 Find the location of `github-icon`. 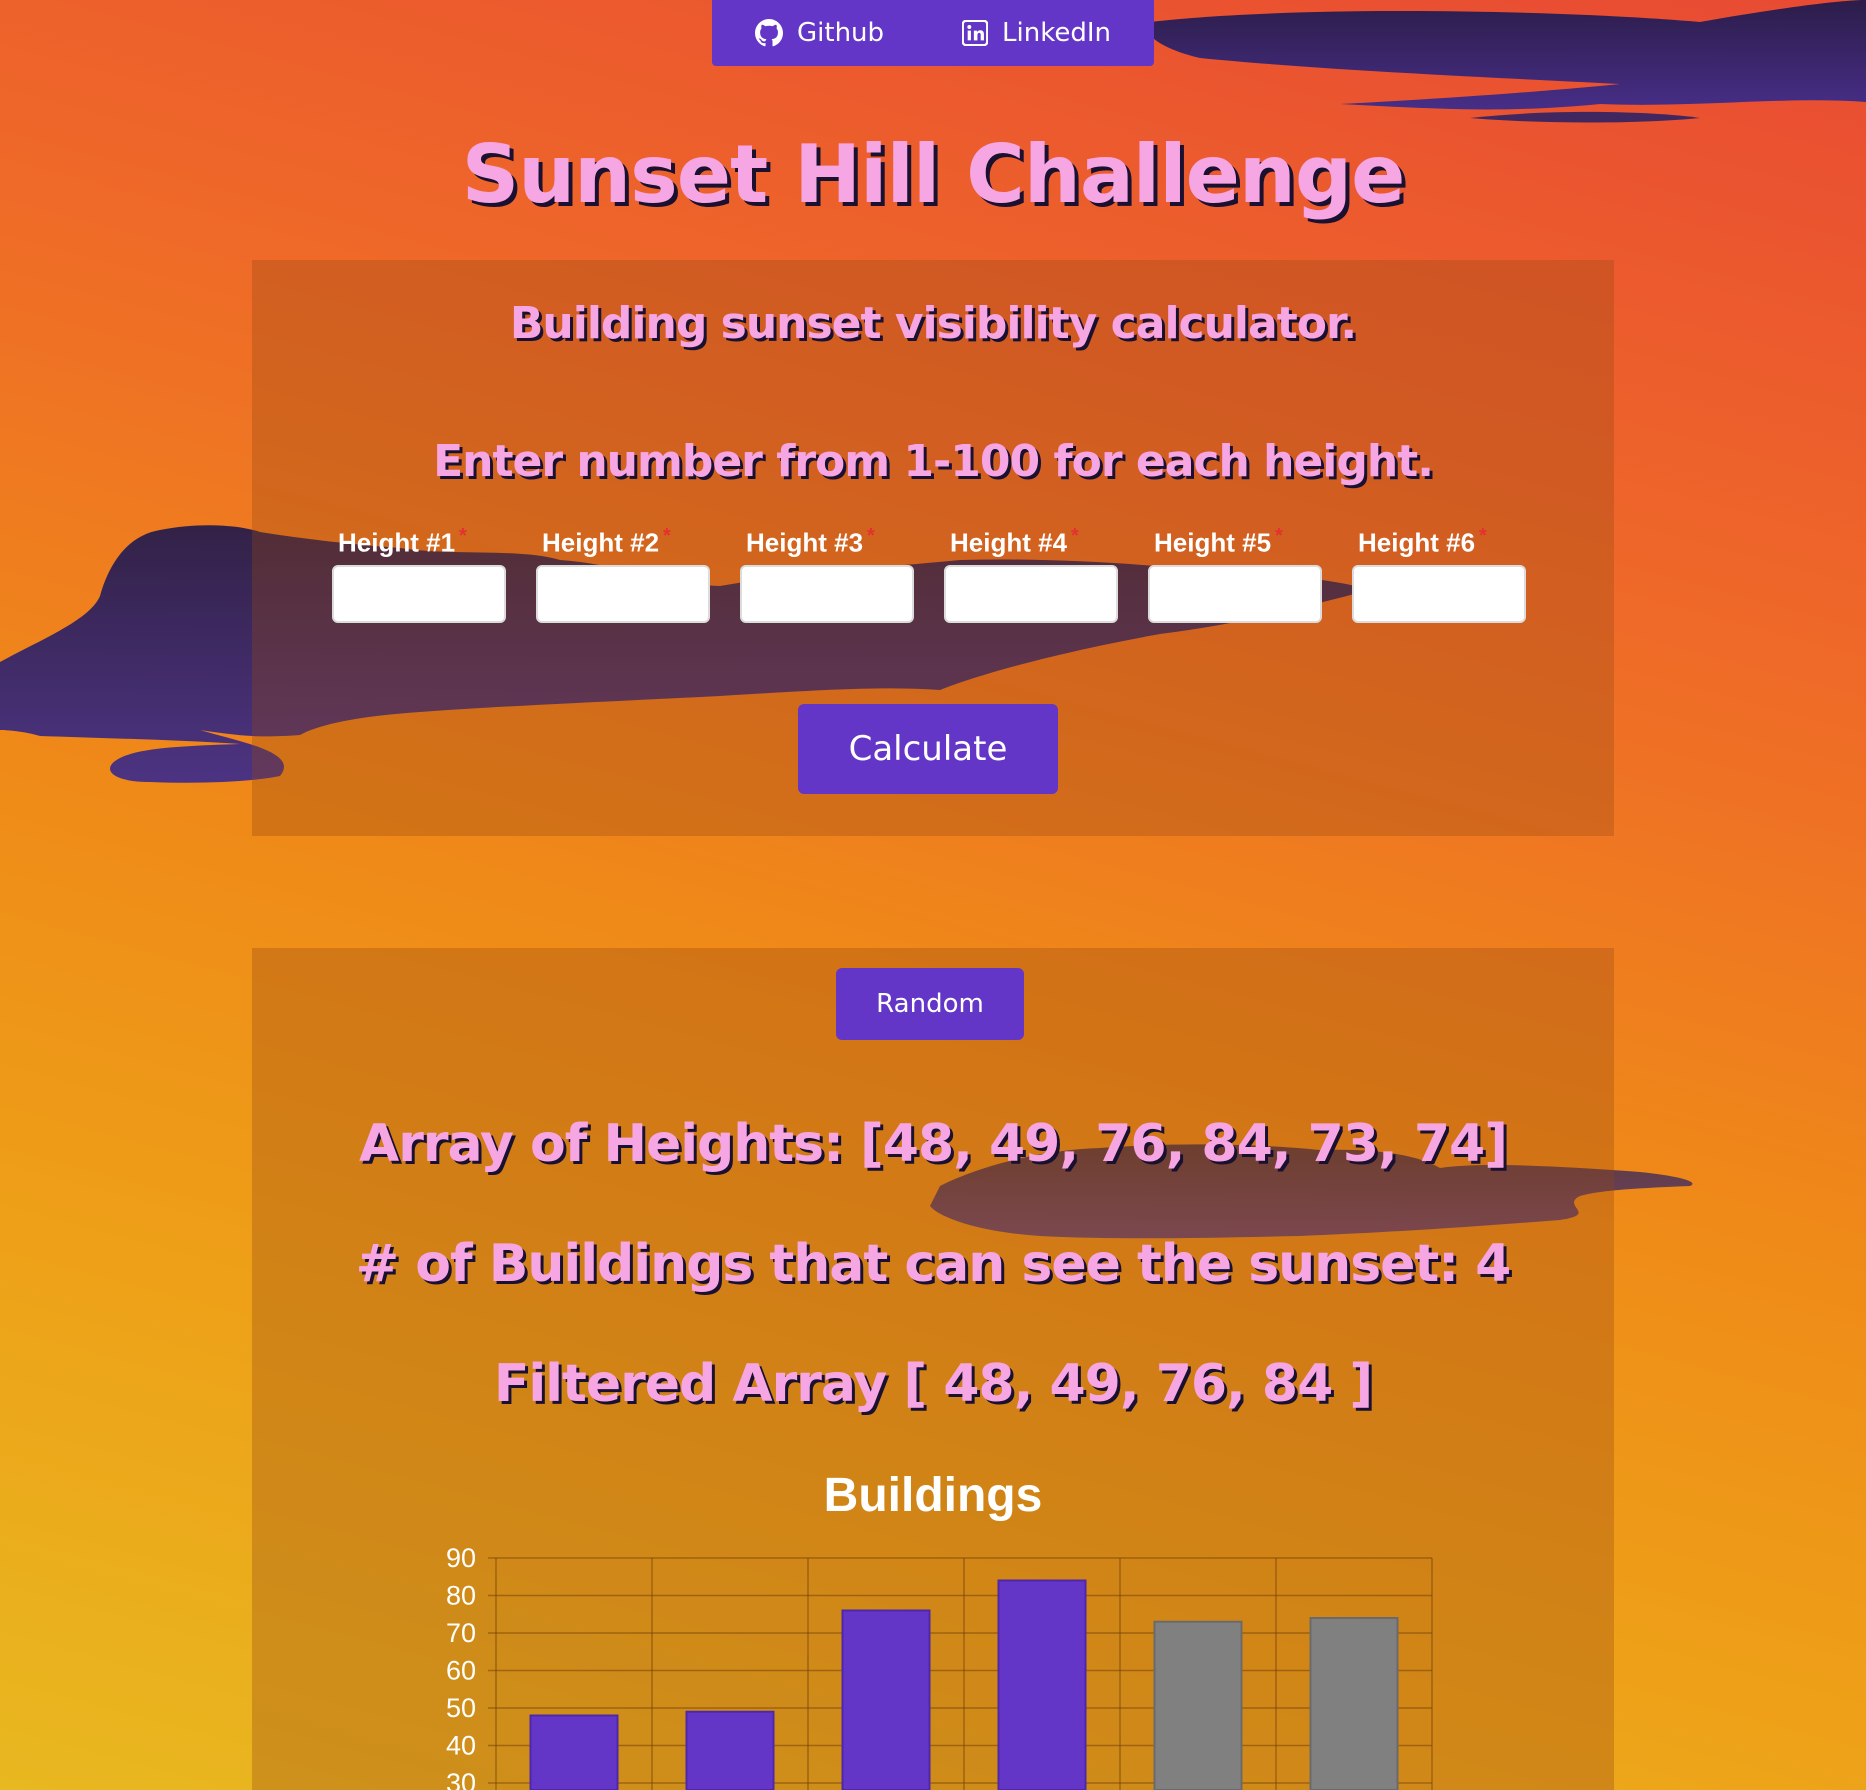

github-icon is located at coordinates (769, 33).